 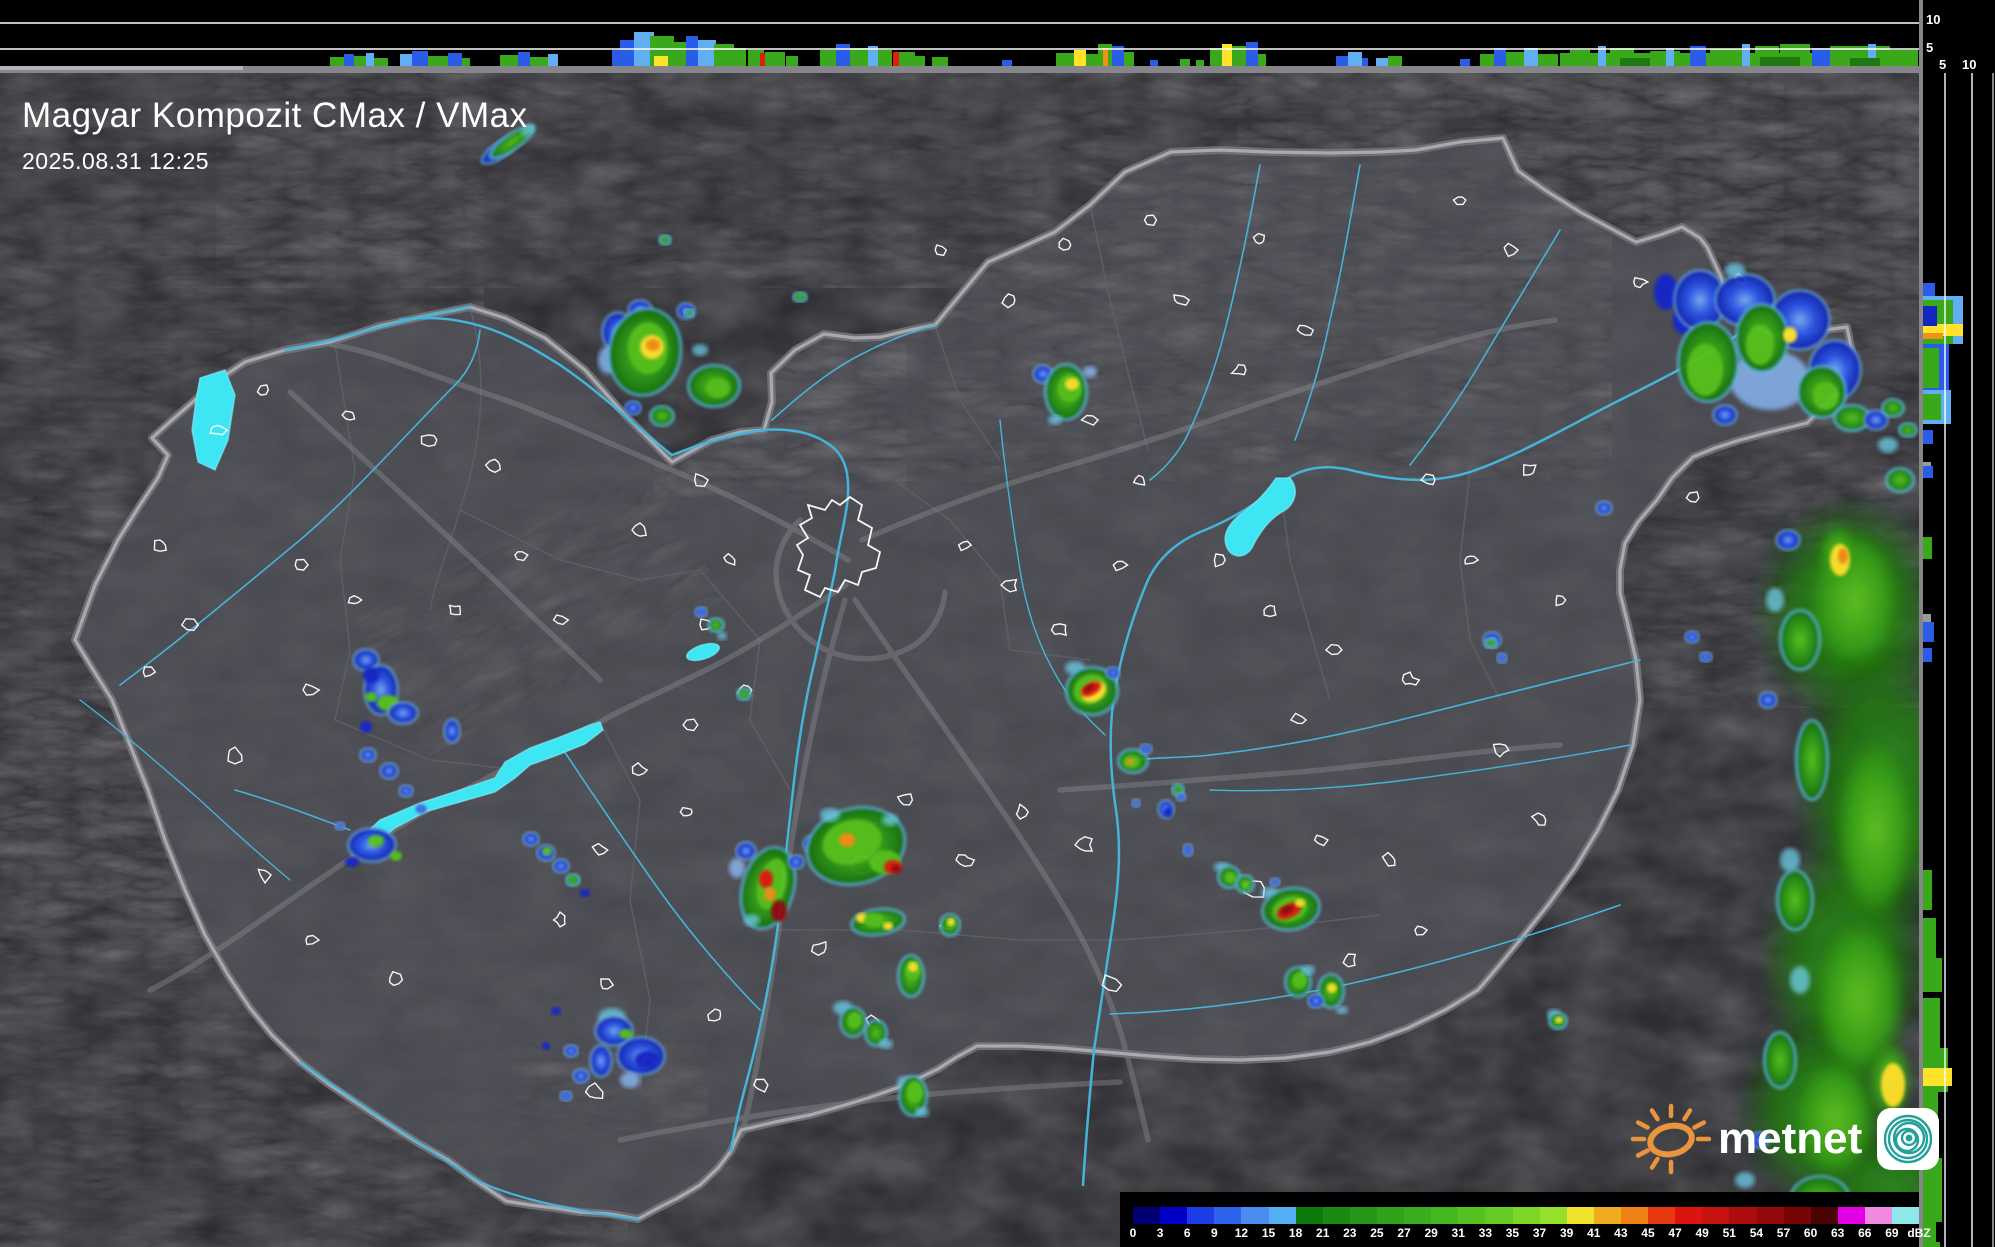 I want to click on scale-tick-label: 43, so click(x=1621, y=1233).